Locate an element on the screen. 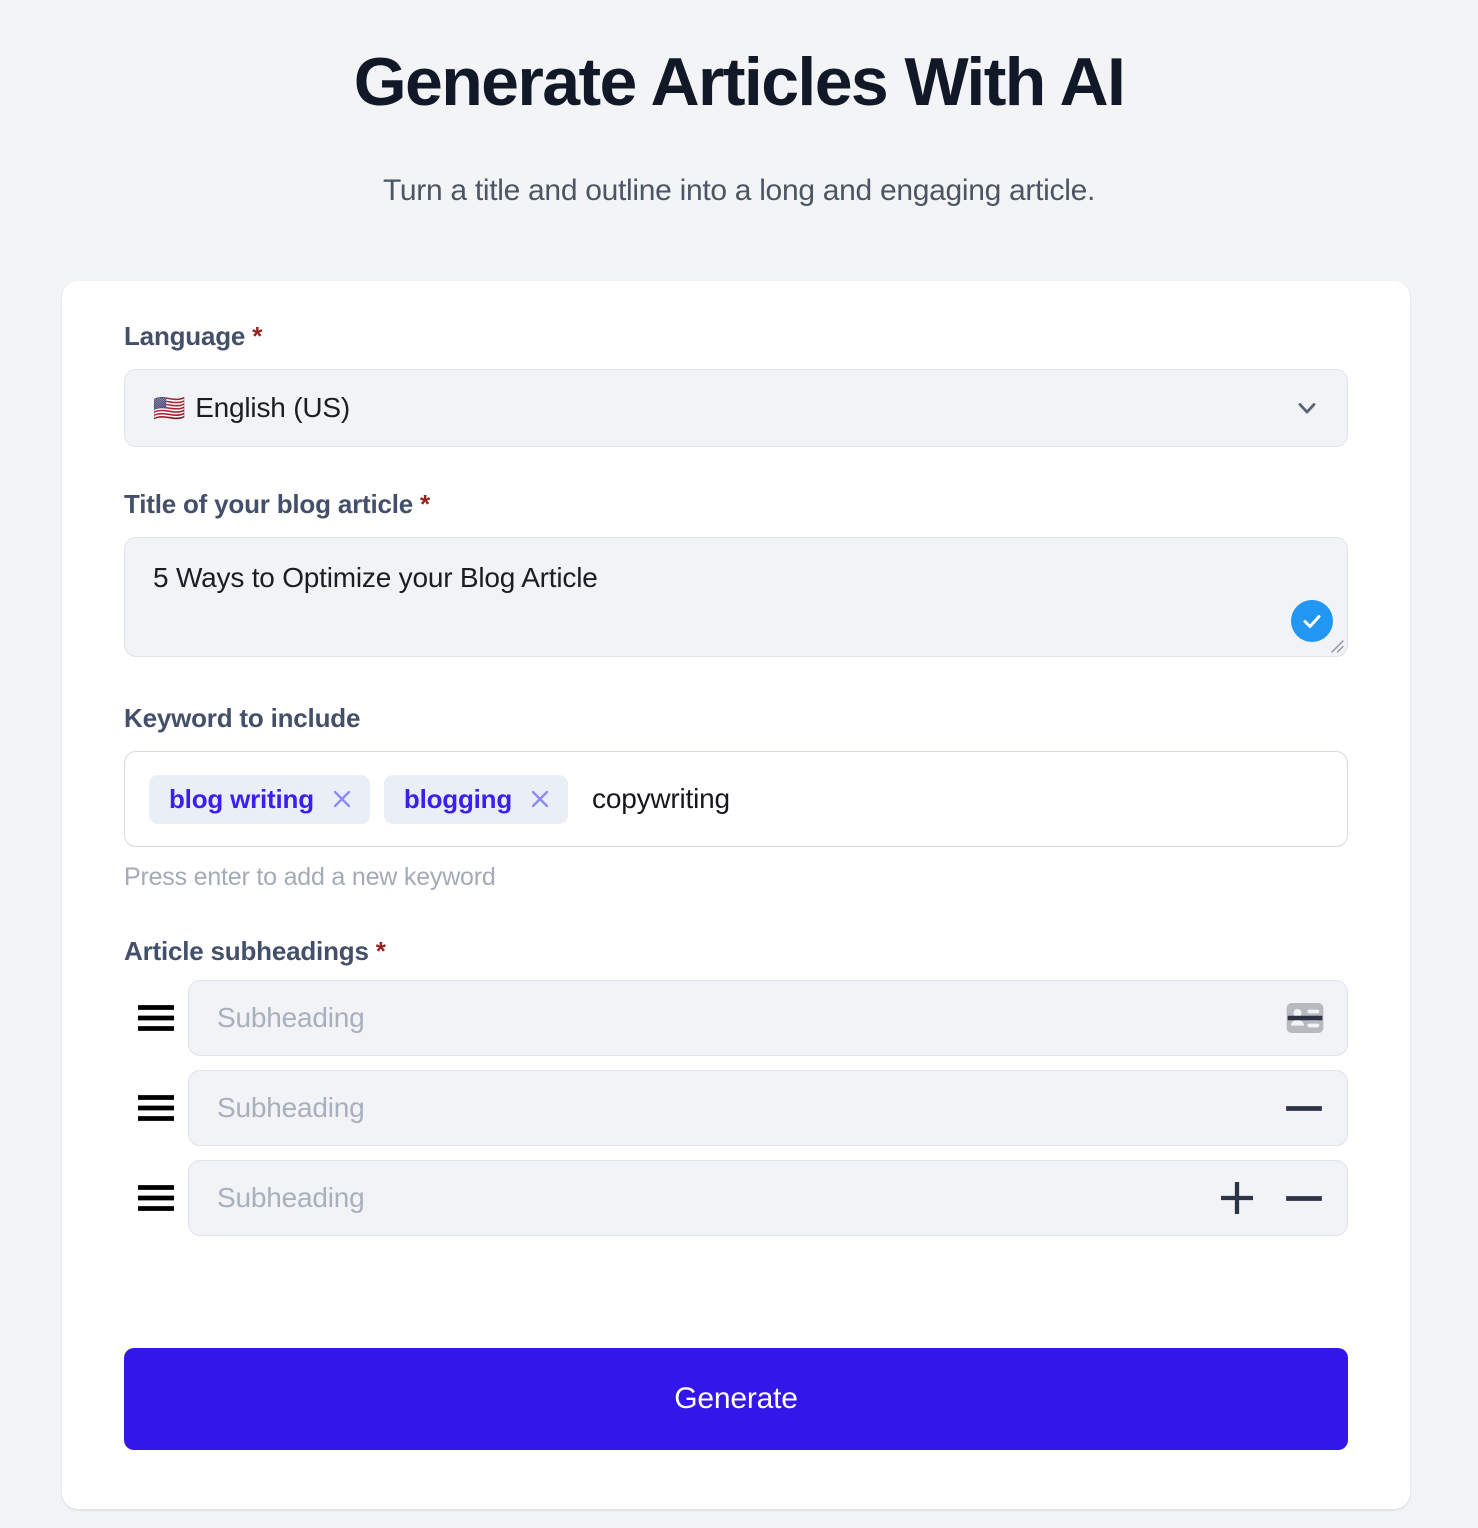 The height and width of the screenshot is (1528, 1478). flag-us-icon: 🇺🇸 is located at coordinates (169, 408).